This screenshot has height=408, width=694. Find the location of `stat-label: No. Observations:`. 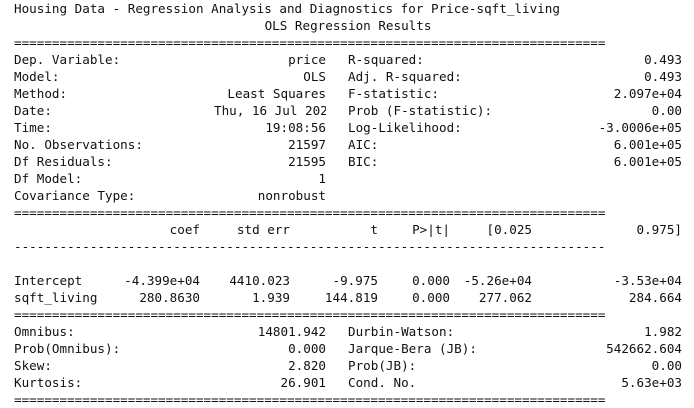

stat-label: No. Observations: is located at coordinates (78, 144).